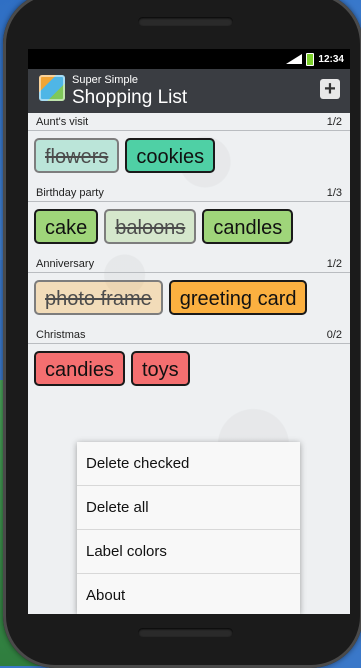 This screenshot has width=361, height=668. I want to click on plus-icon: +, so click(330, 89).